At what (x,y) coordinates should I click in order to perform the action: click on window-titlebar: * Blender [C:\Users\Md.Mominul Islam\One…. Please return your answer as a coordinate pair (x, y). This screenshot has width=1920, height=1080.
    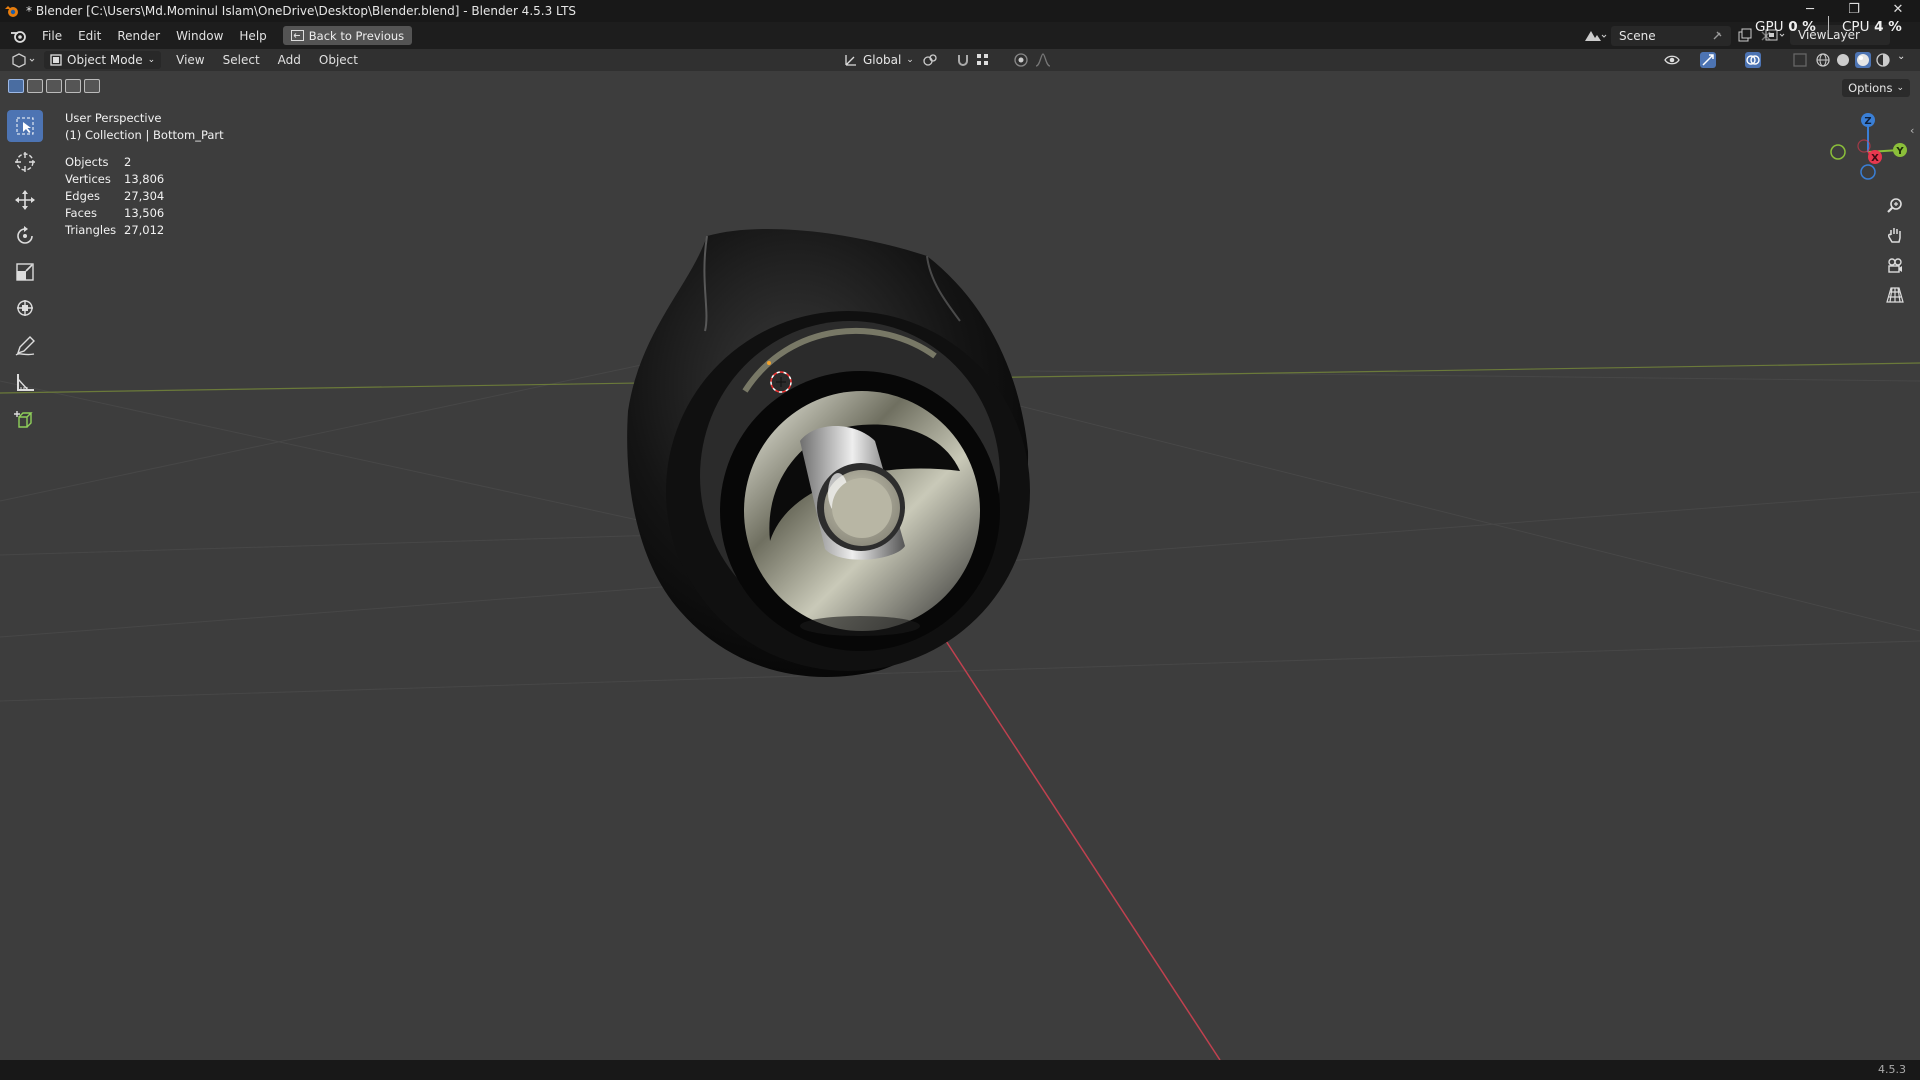
    Looking at the image, I should click on (960, 11).